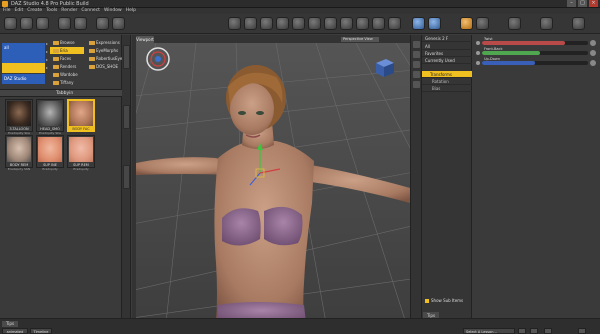  What do you see at coordinates (64, 23) in the screenshot?
I see `undo-icon` at bounding box center [64, 23].